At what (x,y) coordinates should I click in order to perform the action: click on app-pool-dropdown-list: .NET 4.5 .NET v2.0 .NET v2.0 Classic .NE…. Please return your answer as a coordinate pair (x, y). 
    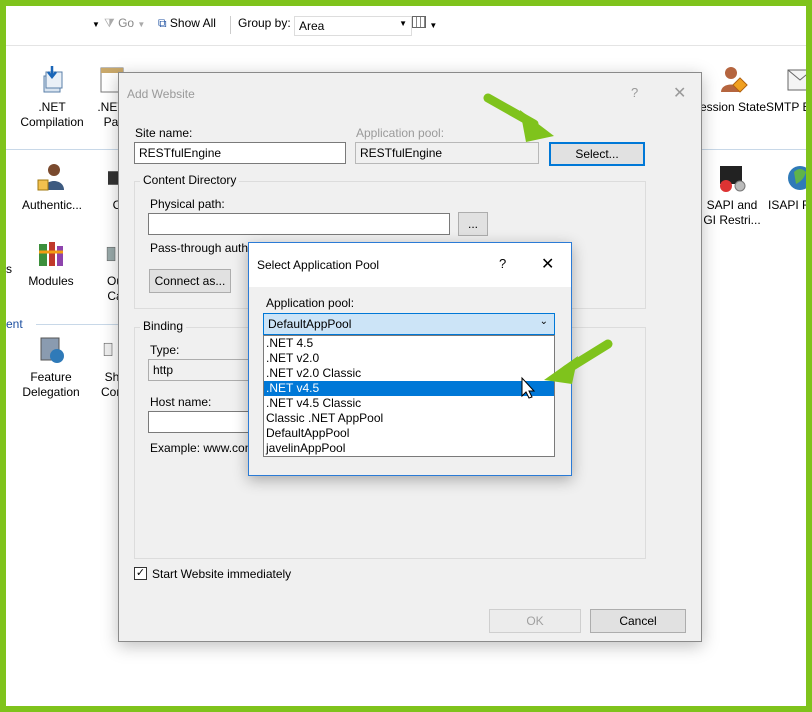
    Looking at the image, I should click on (409, 396).